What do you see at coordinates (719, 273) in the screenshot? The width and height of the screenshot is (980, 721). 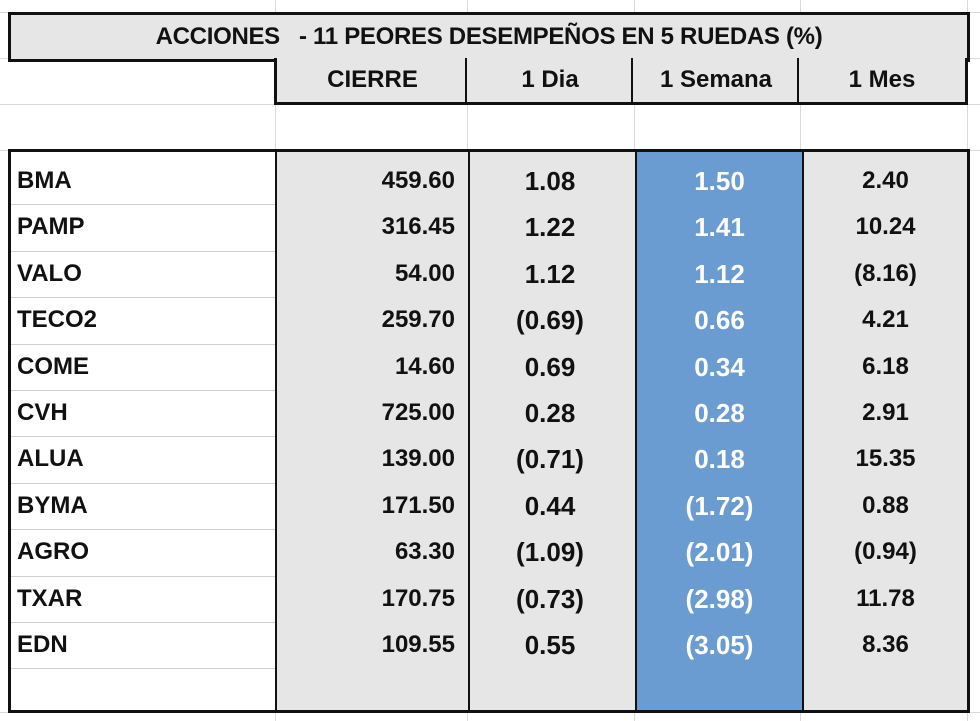 I see `semana-cell: 1.12` at bounding box center [719, 273].